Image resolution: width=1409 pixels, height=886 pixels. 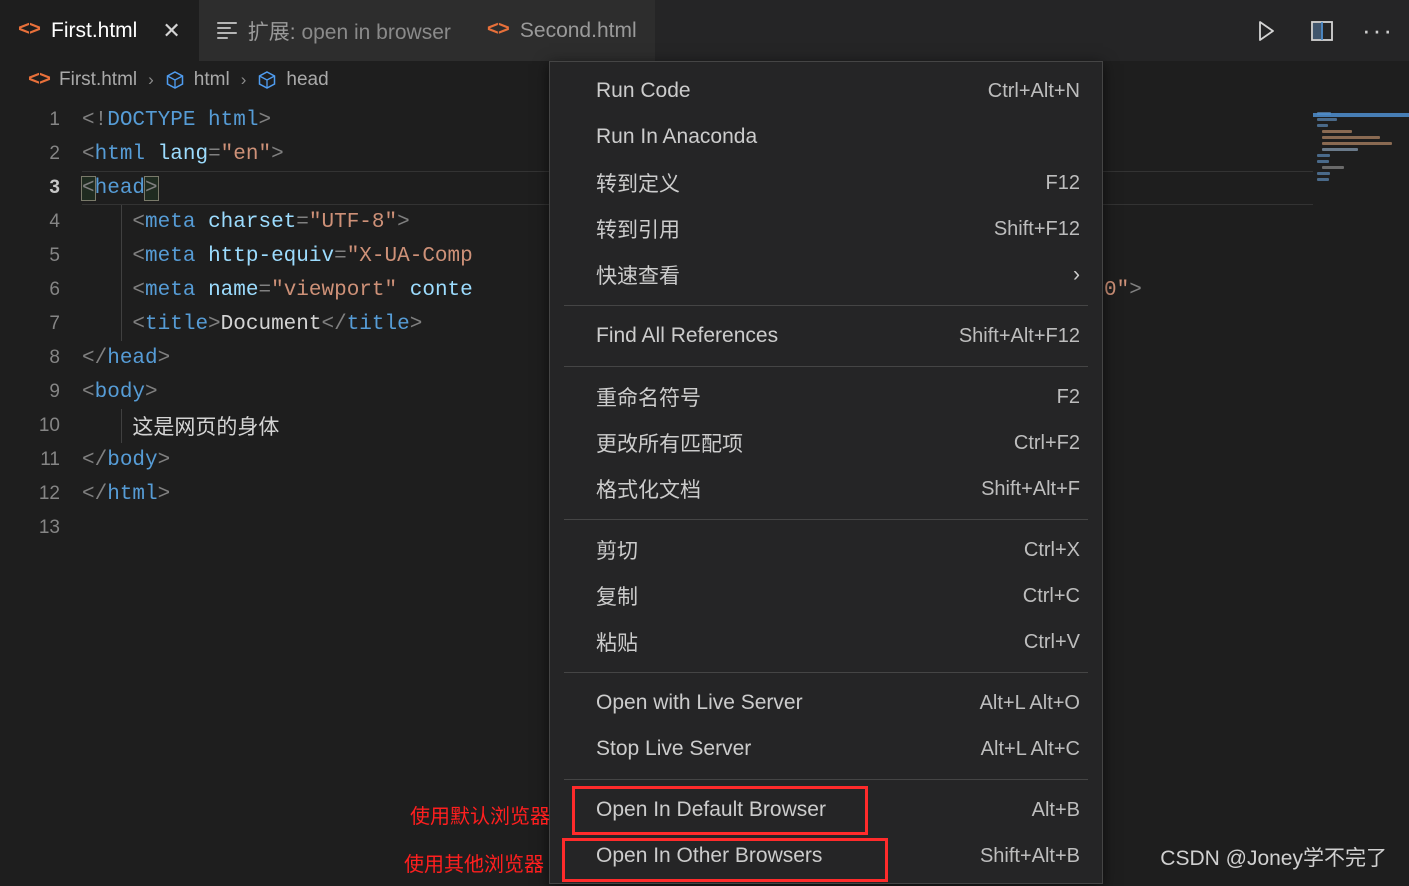 What do you see at coordinates (826, 397) in the screenshot?
I see `menu-item-: 重命名符号 F2` at bounding box center [826, 397].